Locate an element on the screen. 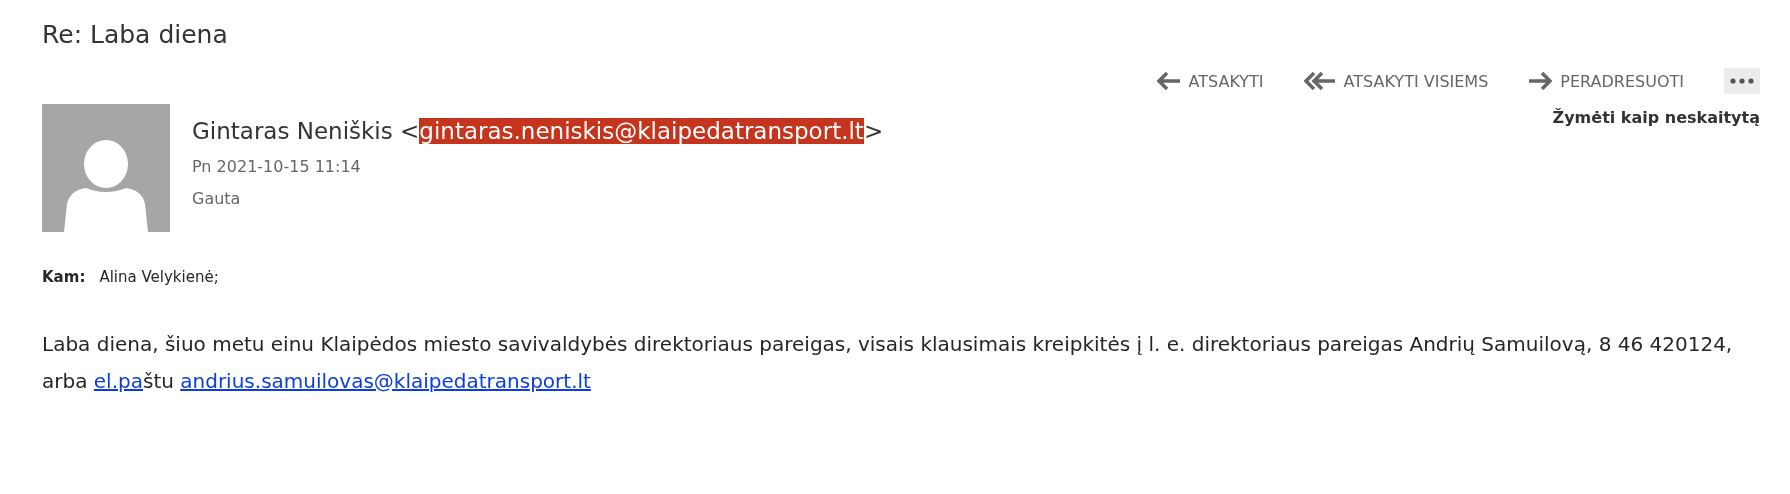 This screenshot has height=494, width=1790. reply-all-button: ATSAKYTI VISIEMS is located at coordinates (1396, 81).